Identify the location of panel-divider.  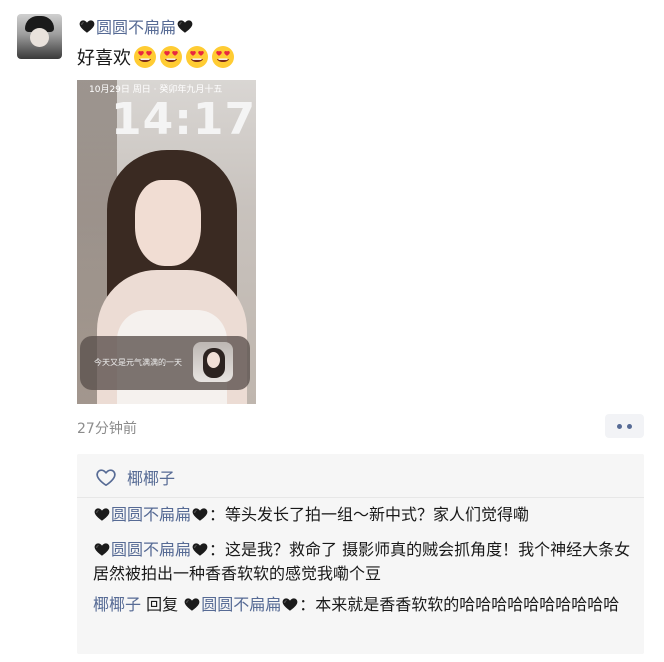
(360, 497).